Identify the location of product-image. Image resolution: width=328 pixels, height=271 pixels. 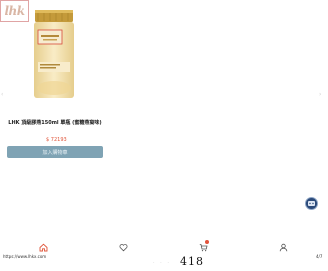
(54, 54).